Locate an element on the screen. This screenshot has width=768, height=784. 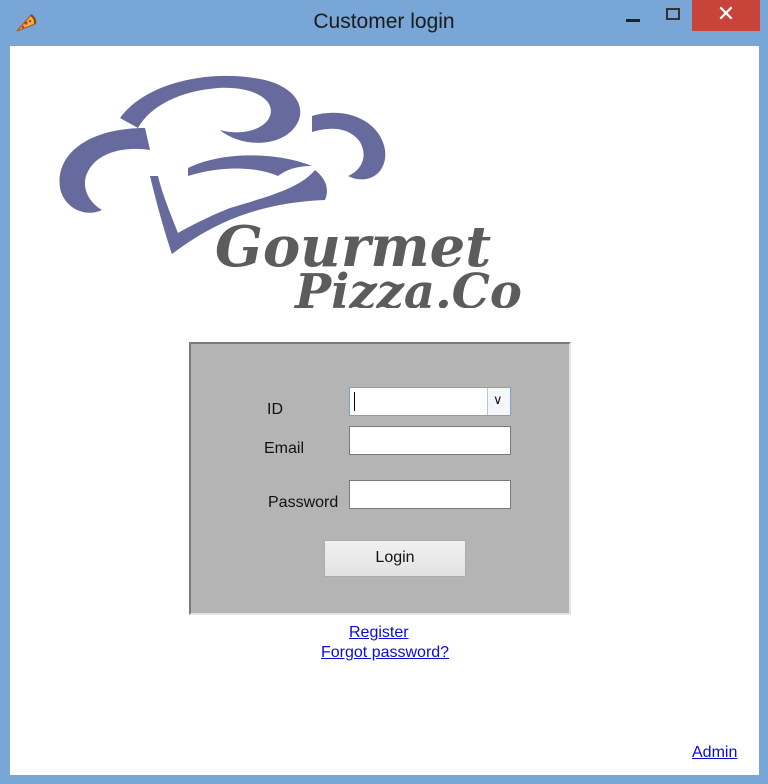
close-button: ✕ is located at coordinates (726, 15).